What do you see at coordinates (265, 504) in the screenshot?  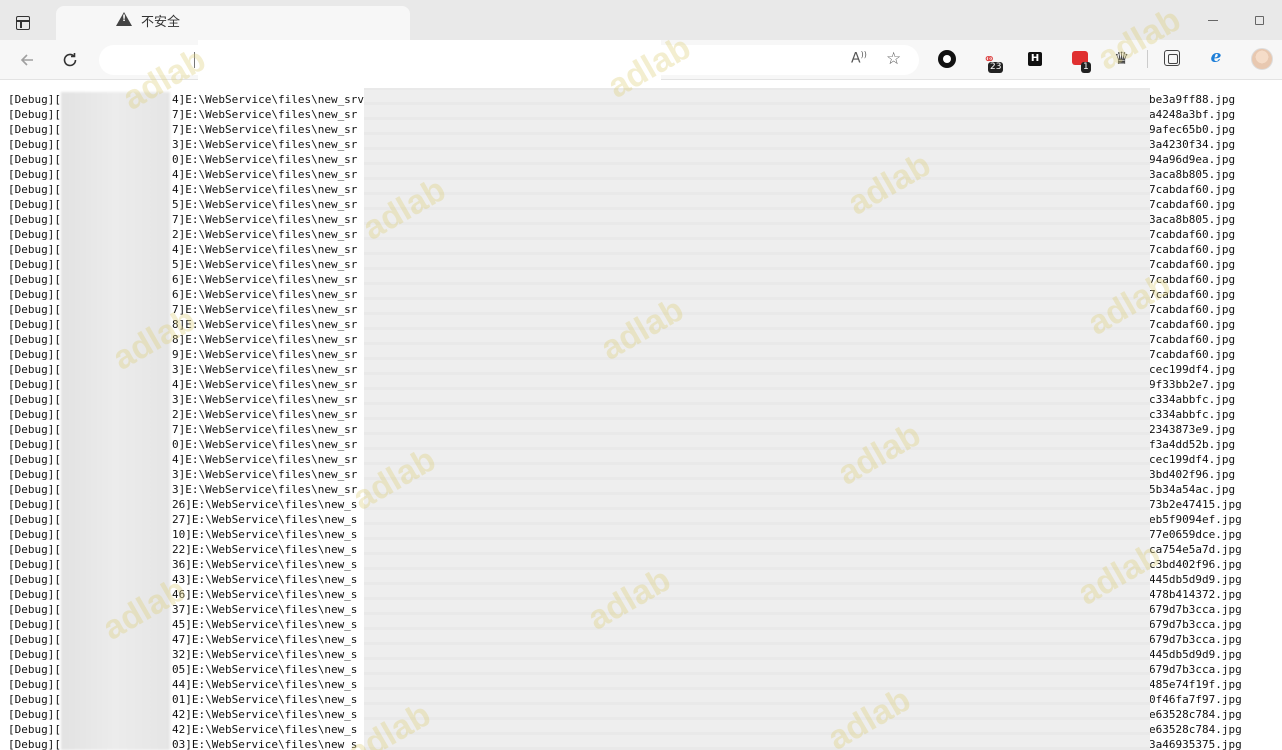 I see `log-path: 26]E:\WebService\files\new_s` at bounding box center [265, 504].